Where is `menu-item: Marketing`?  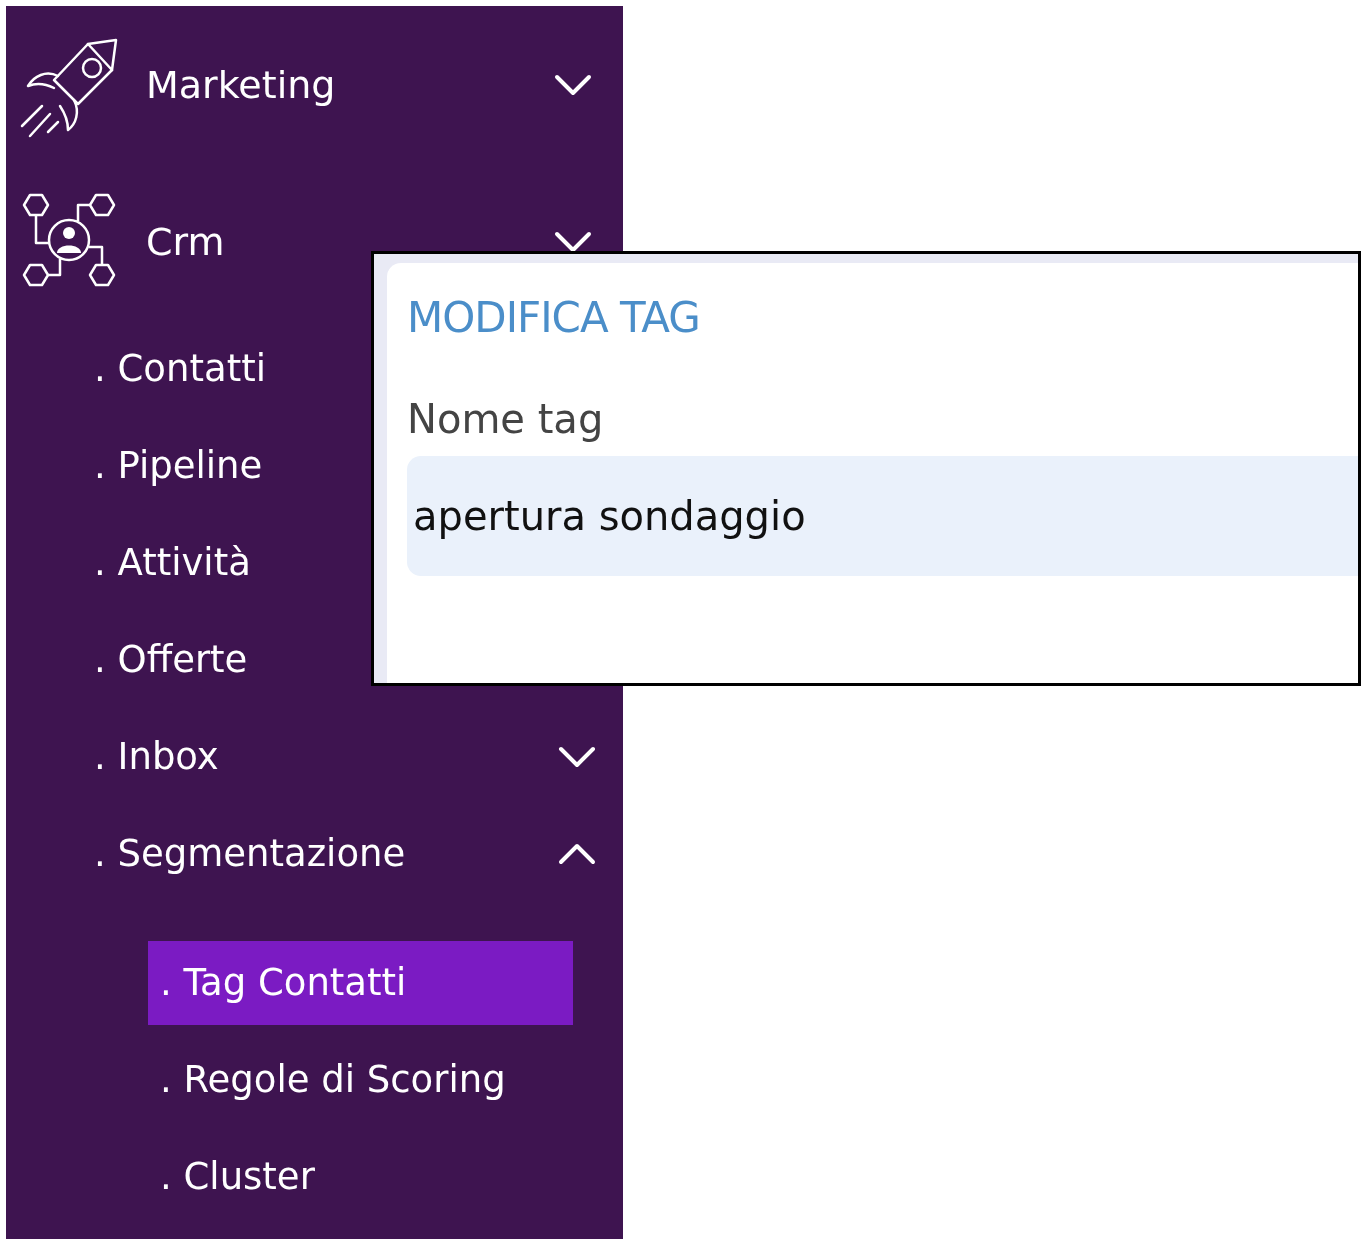 menu-item: Marketing is located at coordinates (349, 84).